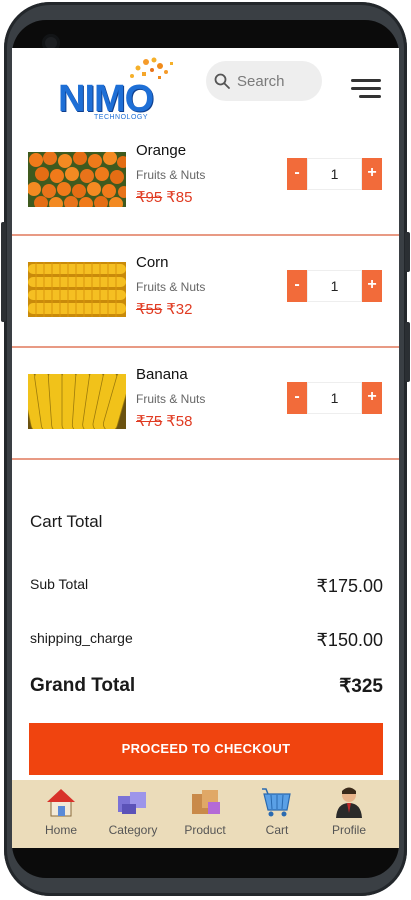 The width and height of the screenshot is (411, 900). Describe the element at coordinates (164, 309) in the screenshot. I see `product-price: ₹55 ₹32` at that location.